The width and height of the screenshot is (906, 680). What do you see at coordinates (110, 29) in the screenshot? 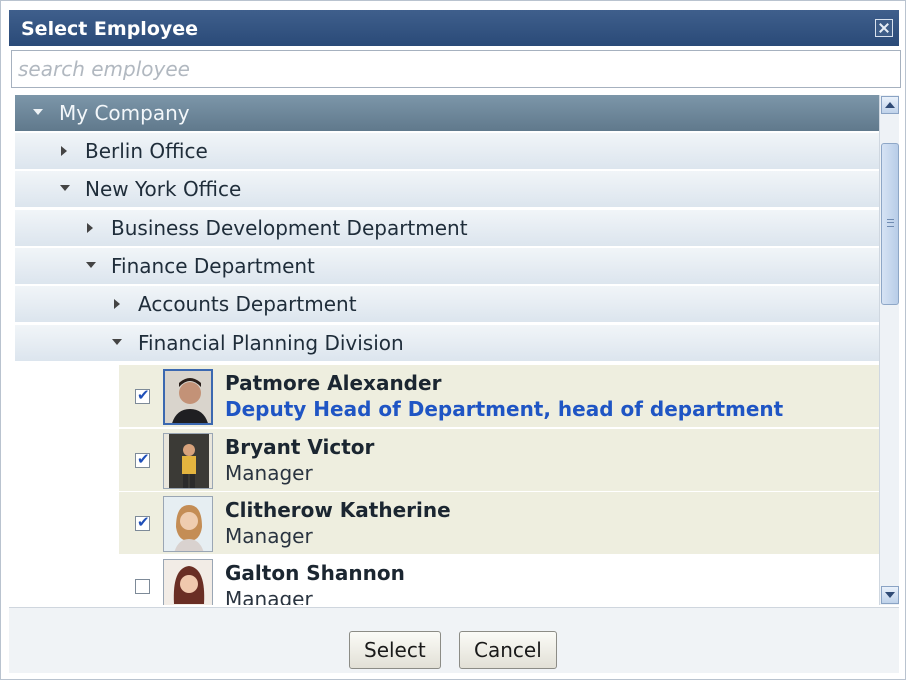
I see `dialog-title: Select Employee` at bounding box center [110, 29].